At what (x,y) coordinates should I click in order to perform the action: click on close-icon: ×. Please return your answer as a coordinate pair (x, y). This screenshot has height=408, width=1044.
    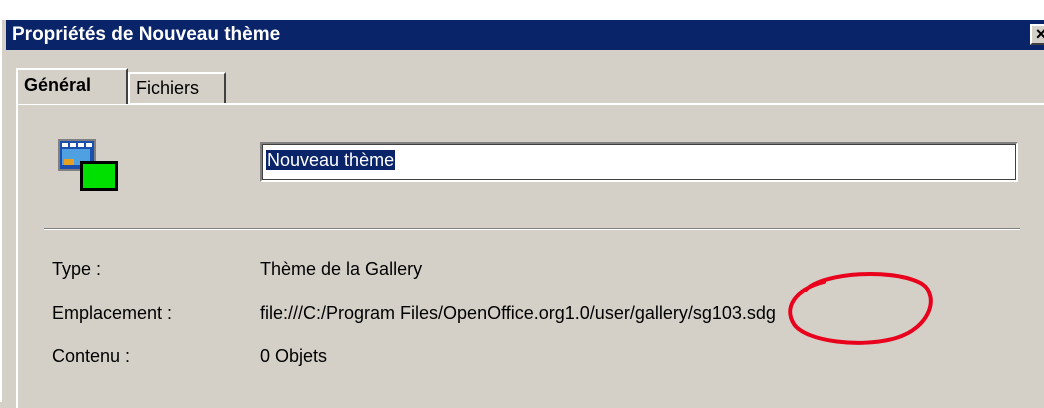
    Looking at the image, I should click on (1039, 34).